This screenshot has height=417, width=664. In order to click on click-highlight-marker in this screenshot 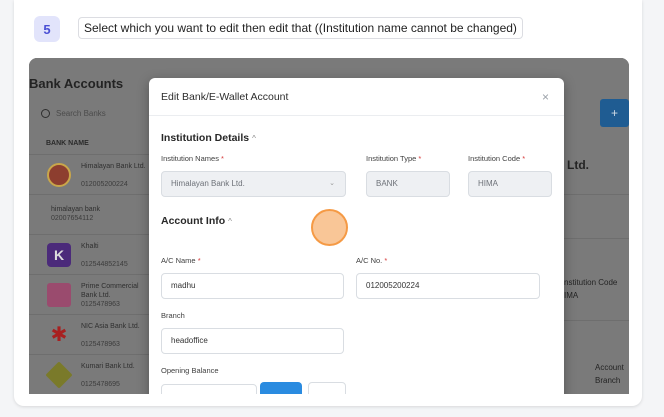, I will do `click(329, 227)`.